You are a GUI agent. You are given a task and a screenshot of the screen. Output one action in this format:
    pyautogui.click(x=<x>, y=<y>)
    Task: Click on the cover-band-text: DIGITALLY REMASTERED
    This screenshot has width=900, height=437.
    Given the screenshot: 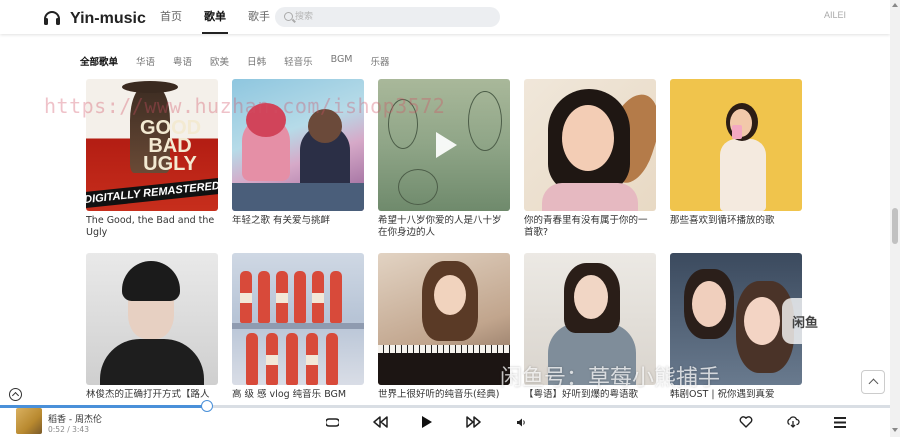 What is the action you would take?
    pyautogui.click(x=152, y=193)
    